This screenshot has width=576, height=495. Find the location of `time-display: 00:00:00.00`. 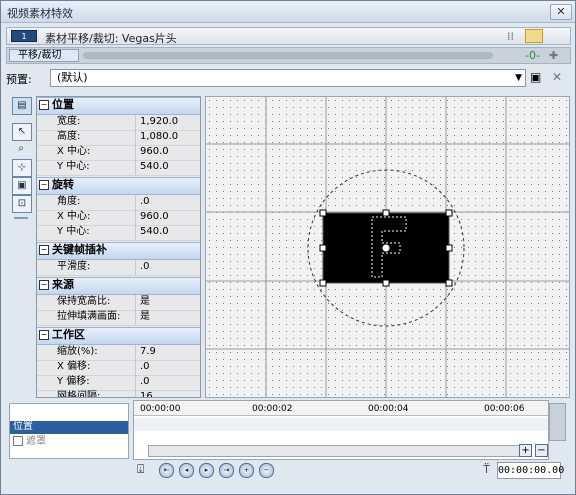

time-display: 00:00:00.00 is located at coordinates (530, 470).